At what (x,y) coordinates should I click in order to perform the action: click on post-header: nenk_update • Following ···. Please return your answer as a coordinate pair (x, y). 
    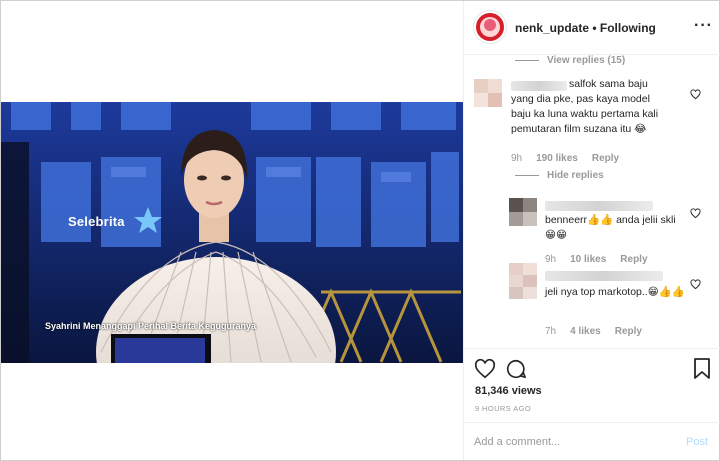
    Looking at the image, I should click on (592, 28).